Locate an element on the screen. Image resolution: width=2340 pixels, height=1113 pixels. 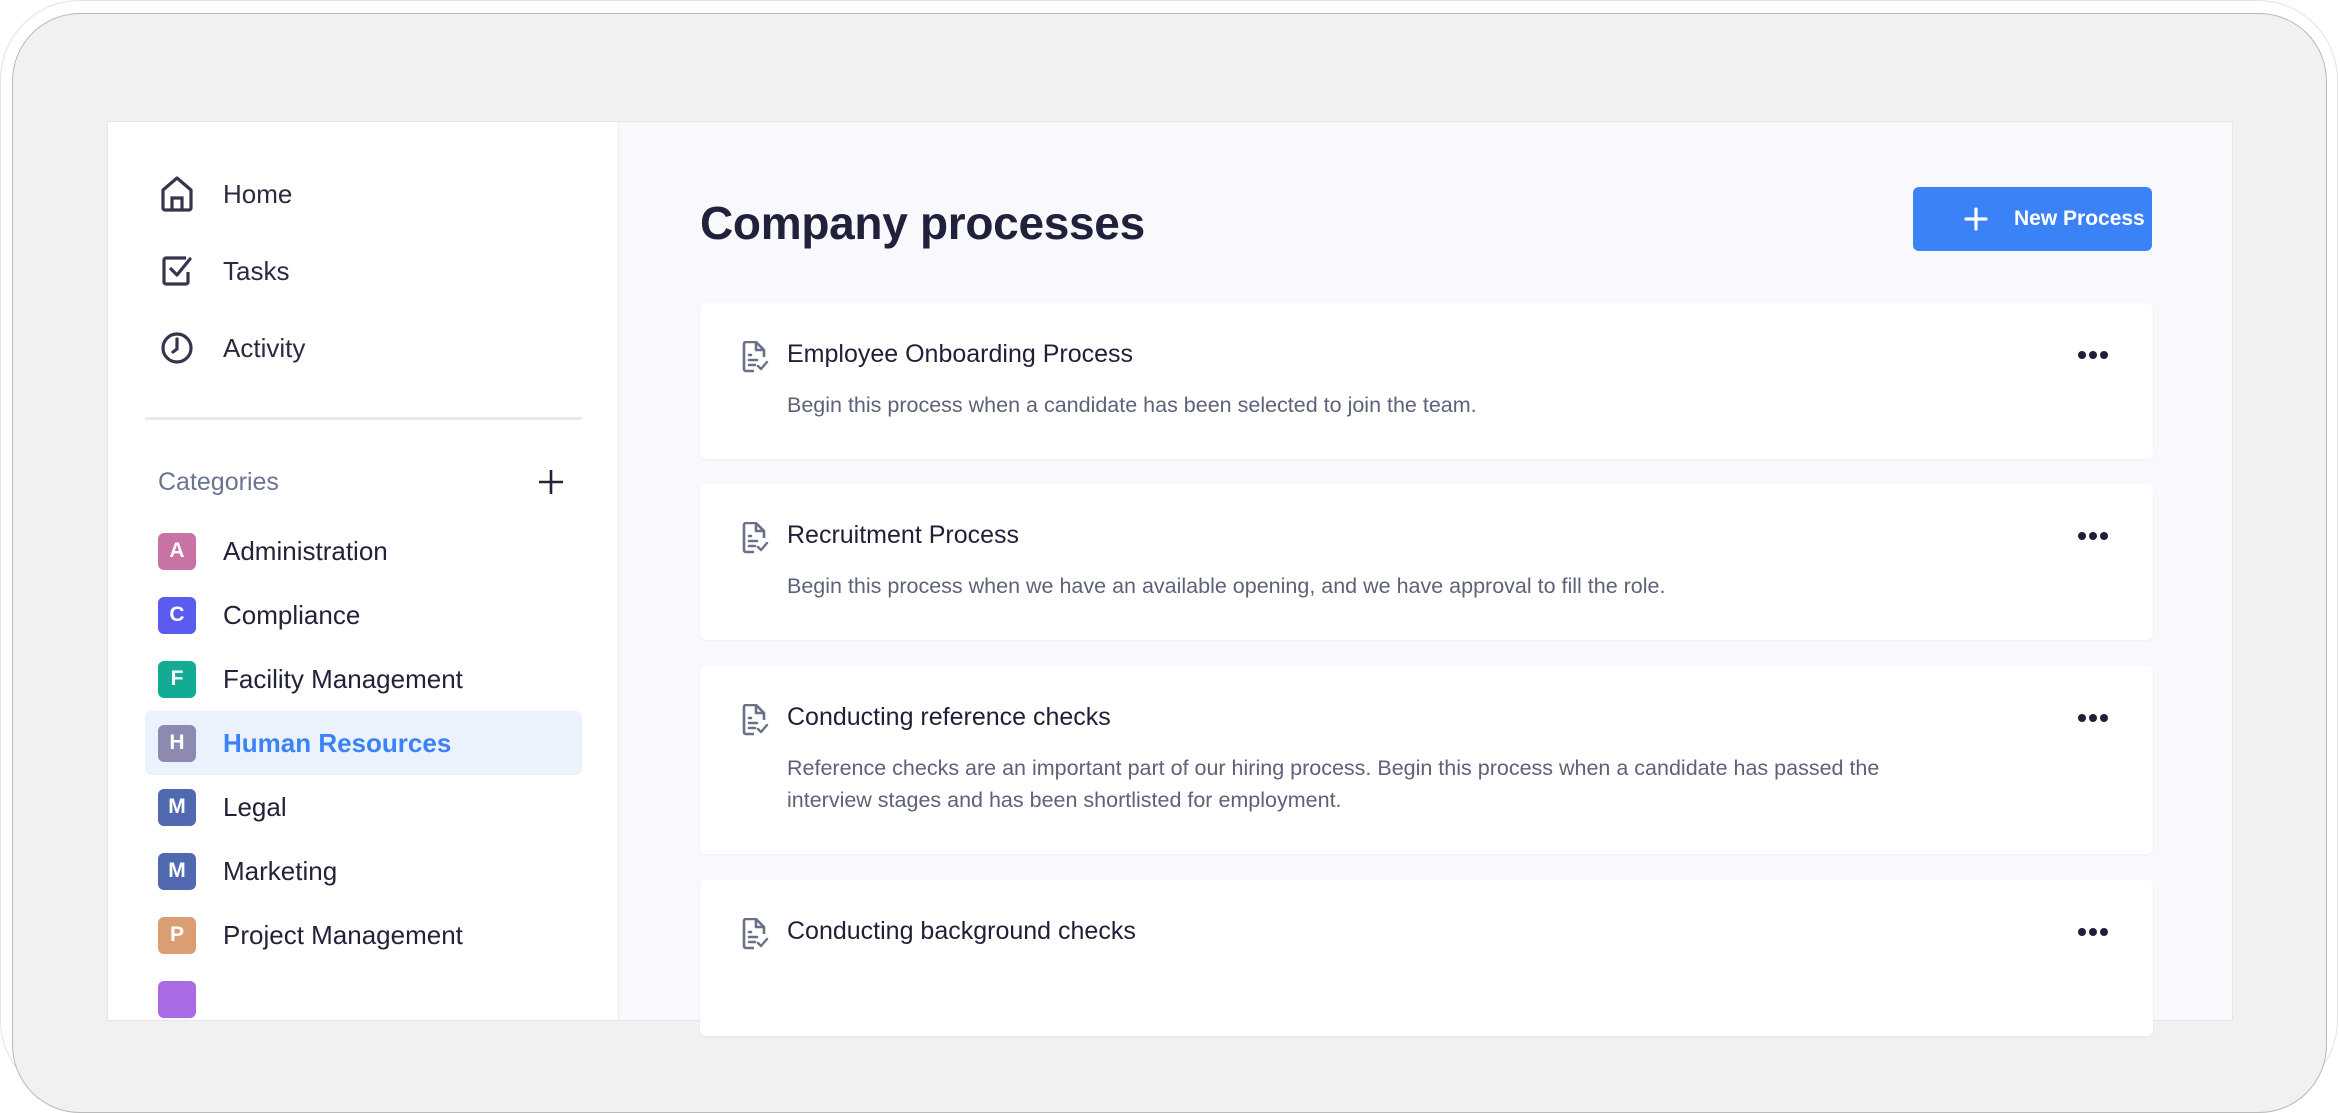
category-badge: A is located at coordinates (177, 551).